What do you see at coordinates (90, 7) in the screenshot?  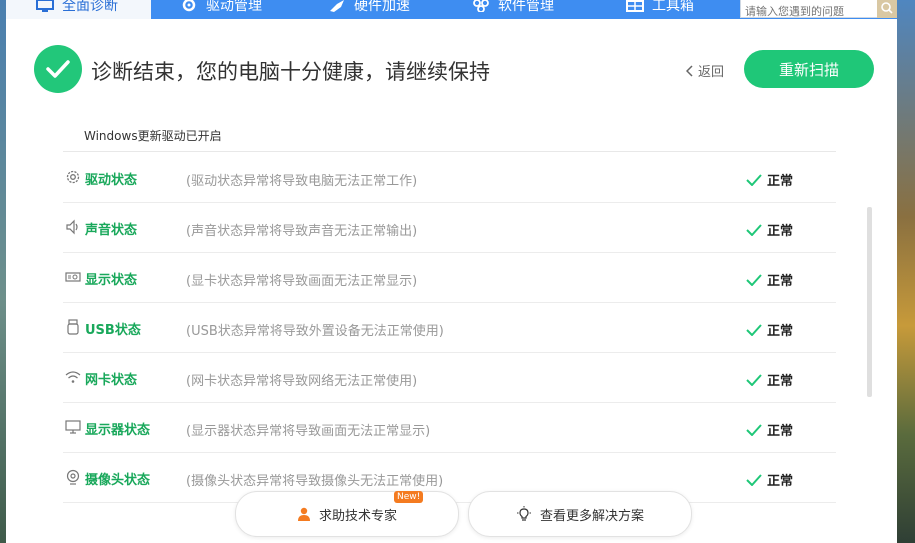 I see `tab-label: 全面诊断` at bounding box center [90, 7].